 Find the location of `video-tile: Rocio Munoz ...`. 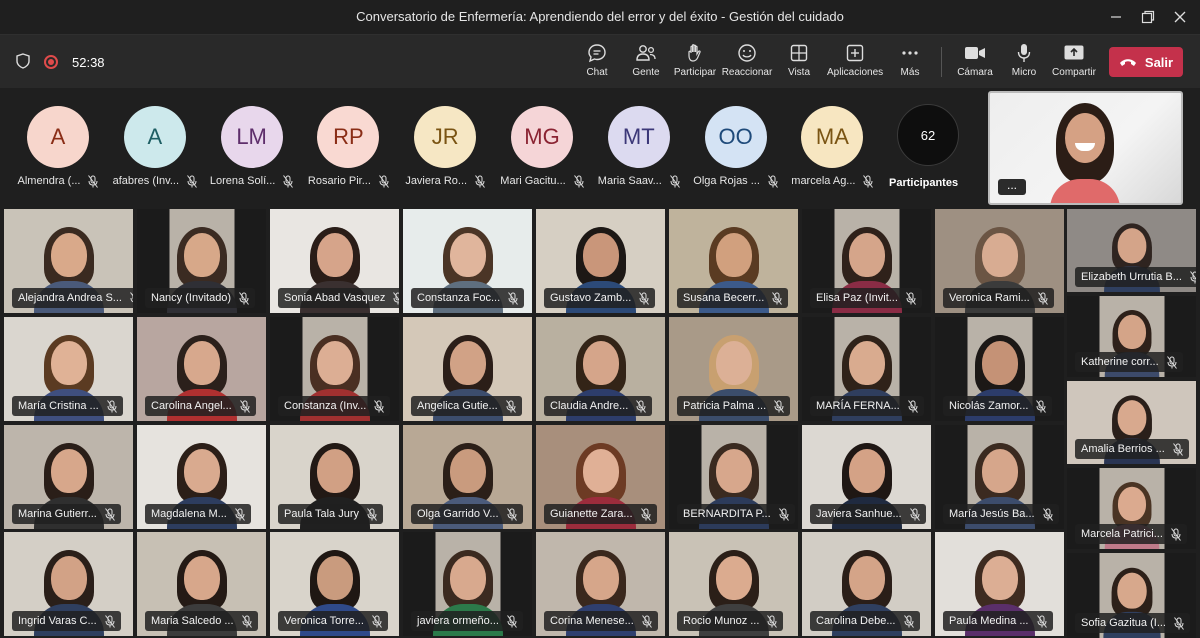

video-tile: Rocio Munoz ... is located at coordinates (733, 584).